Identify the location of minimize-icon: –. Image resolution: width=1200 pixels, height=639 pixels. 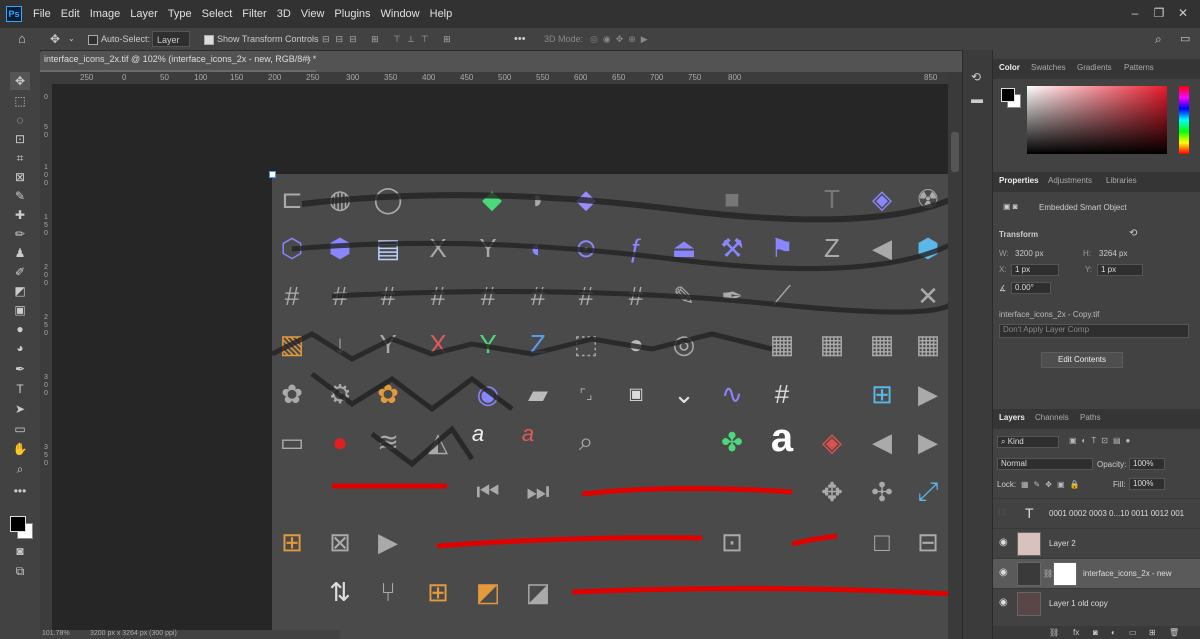
(1135, 13).